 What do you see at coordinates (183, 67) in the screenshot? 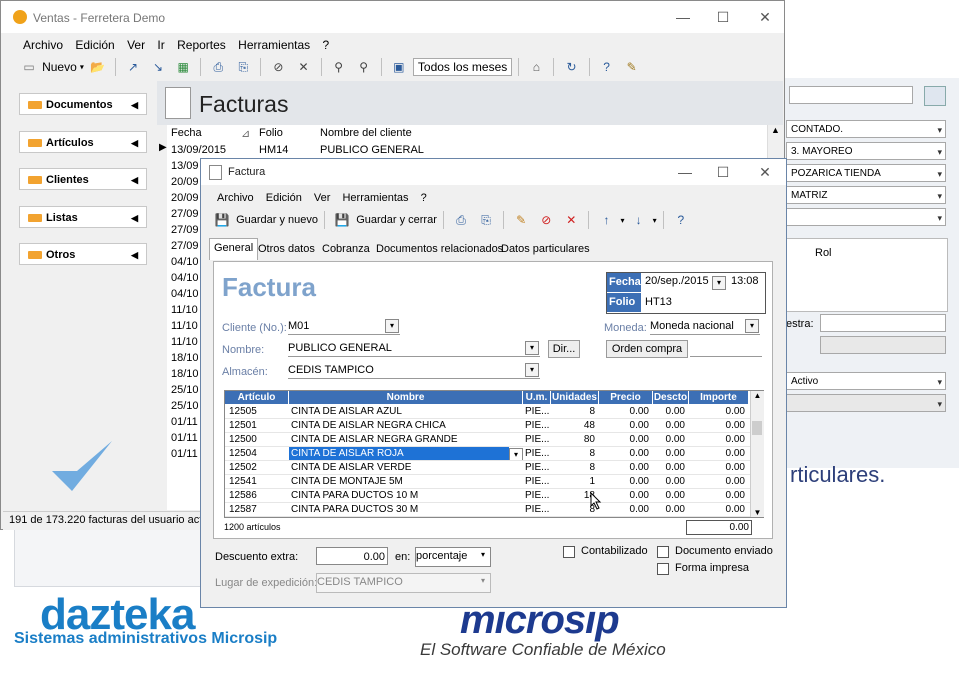
I see `spreadsheet-icon: ▦` at bounding box center [183, 67].